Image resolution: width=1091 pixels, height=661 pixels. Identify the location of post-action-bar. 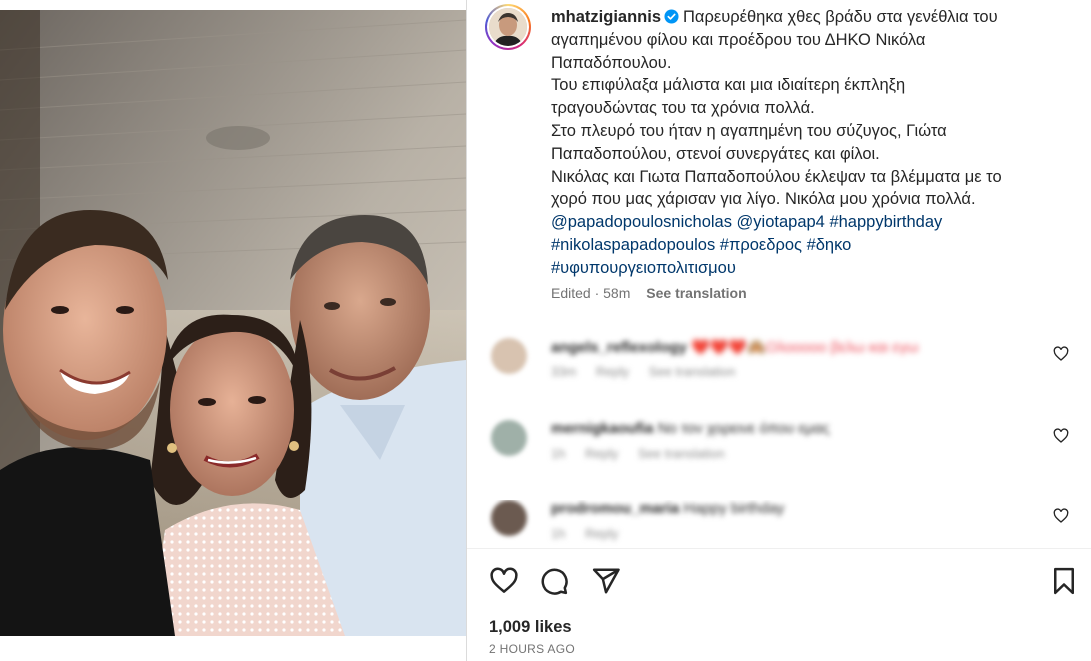
(784, 581).